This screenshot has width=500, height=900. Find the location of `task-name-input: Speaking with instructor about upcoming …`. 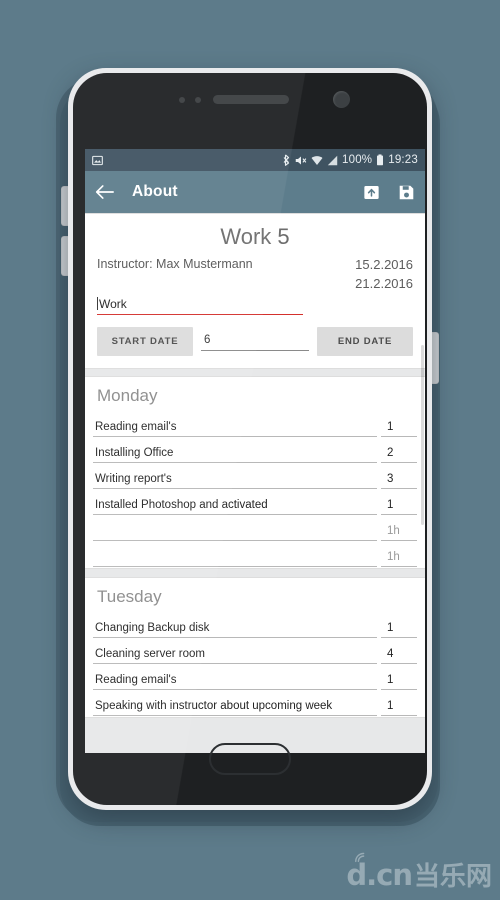

task-name-input: Speaking with instructor about upcoming … is located at coordinates (235, 703).